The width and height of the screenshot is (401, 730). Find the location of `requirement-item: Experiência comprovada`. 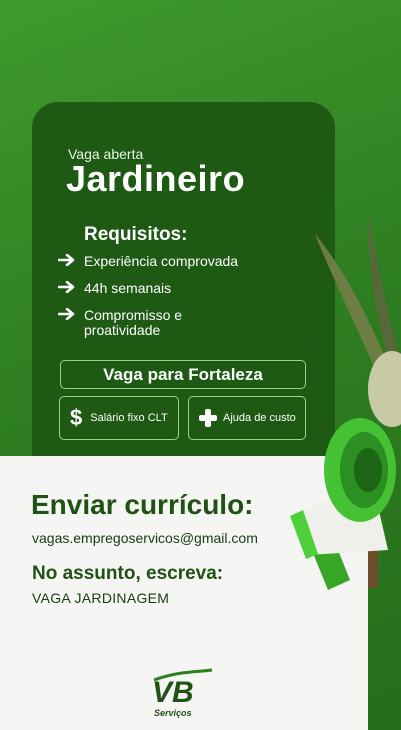

requirement-item: Experiência comprovada is located at coordinates (188, 261).